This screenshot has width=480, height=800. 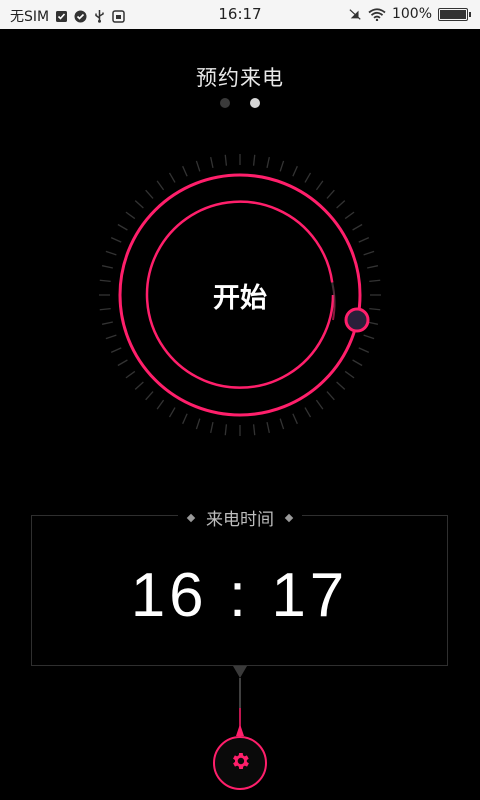 I want to click on call-time-label: 来电时间, so click(x=240, y=520).